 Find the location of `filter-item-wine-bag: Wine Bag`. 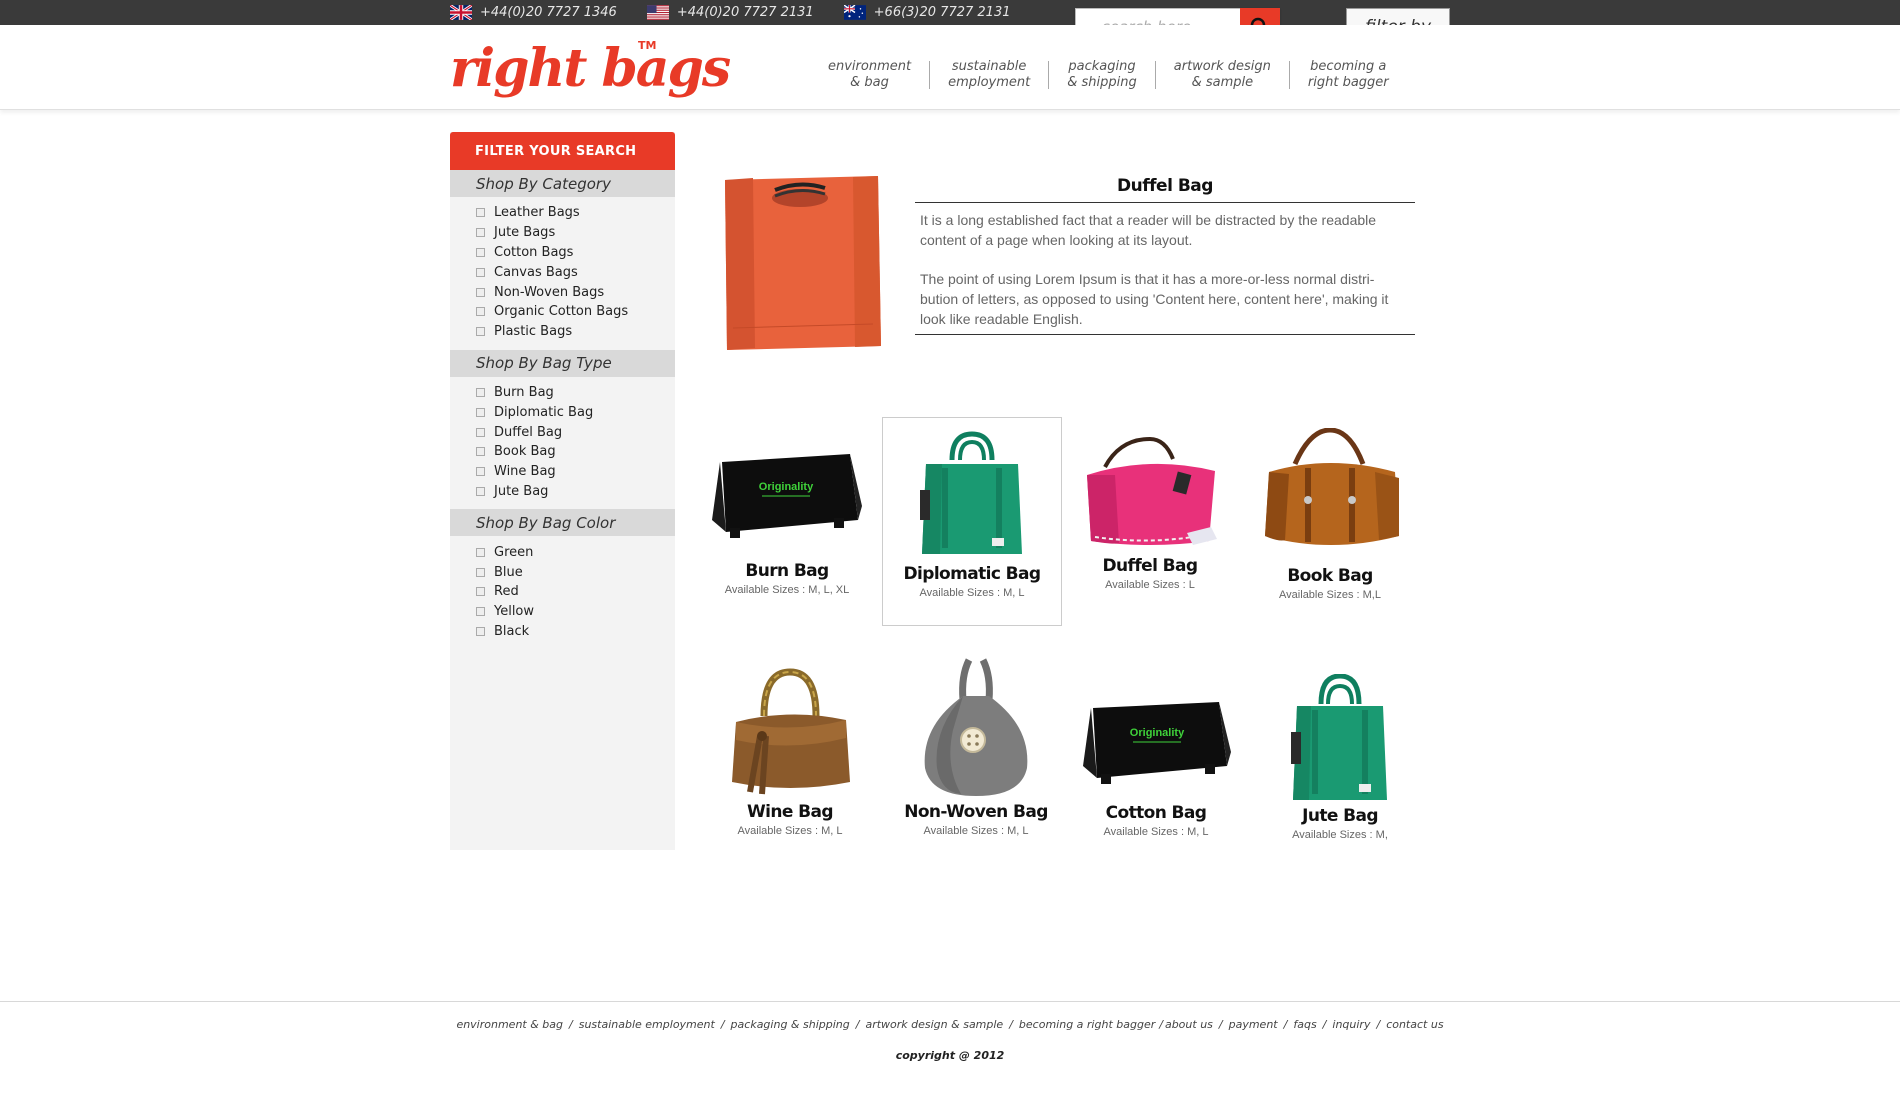

filter-item-wine-bag: Wine Bag is located at coordinates (575, 472).